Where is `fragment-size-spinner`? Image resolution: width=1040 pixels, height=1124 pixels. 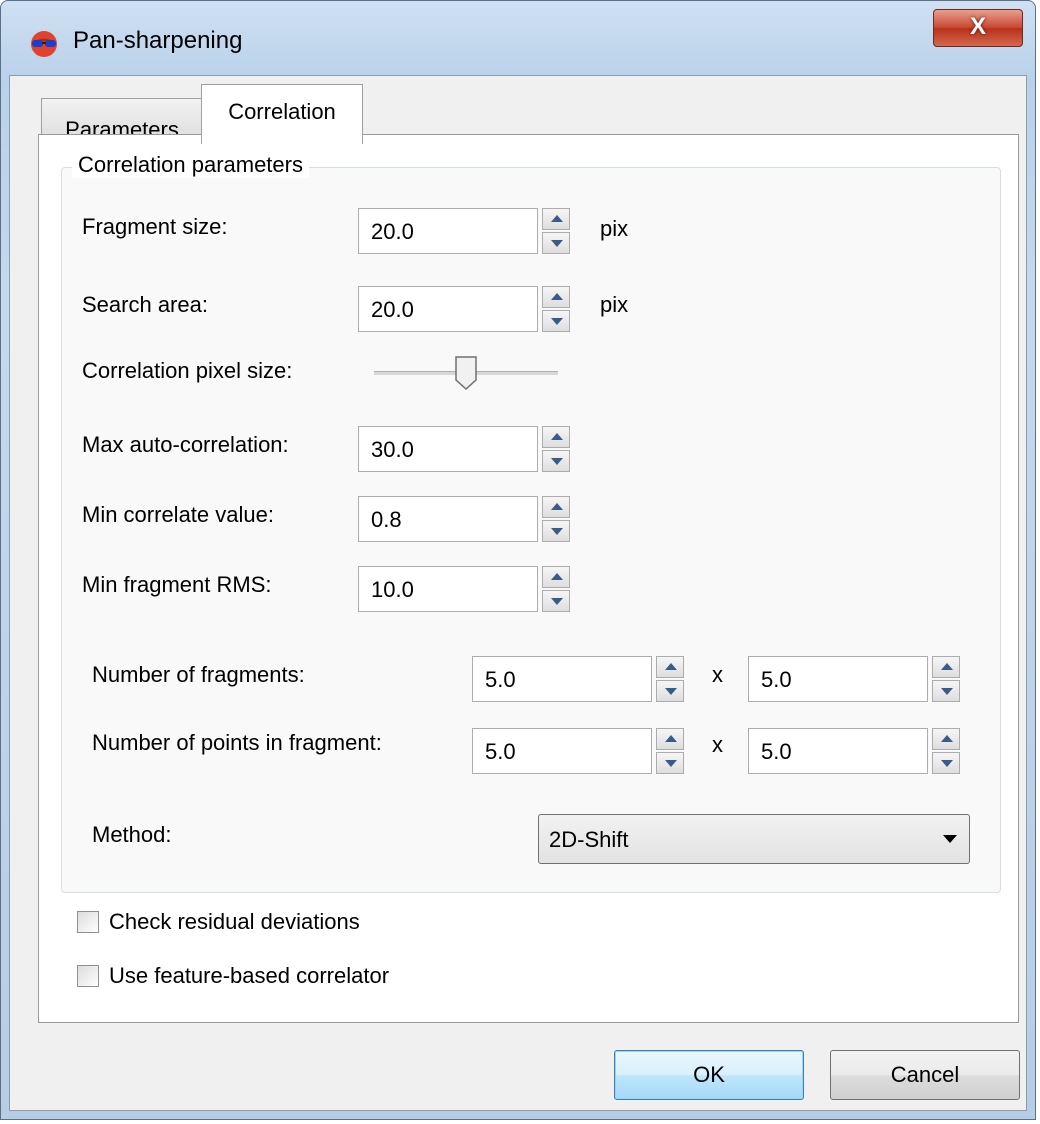
fragment-size-spinner is located at coordinates (556, 231).